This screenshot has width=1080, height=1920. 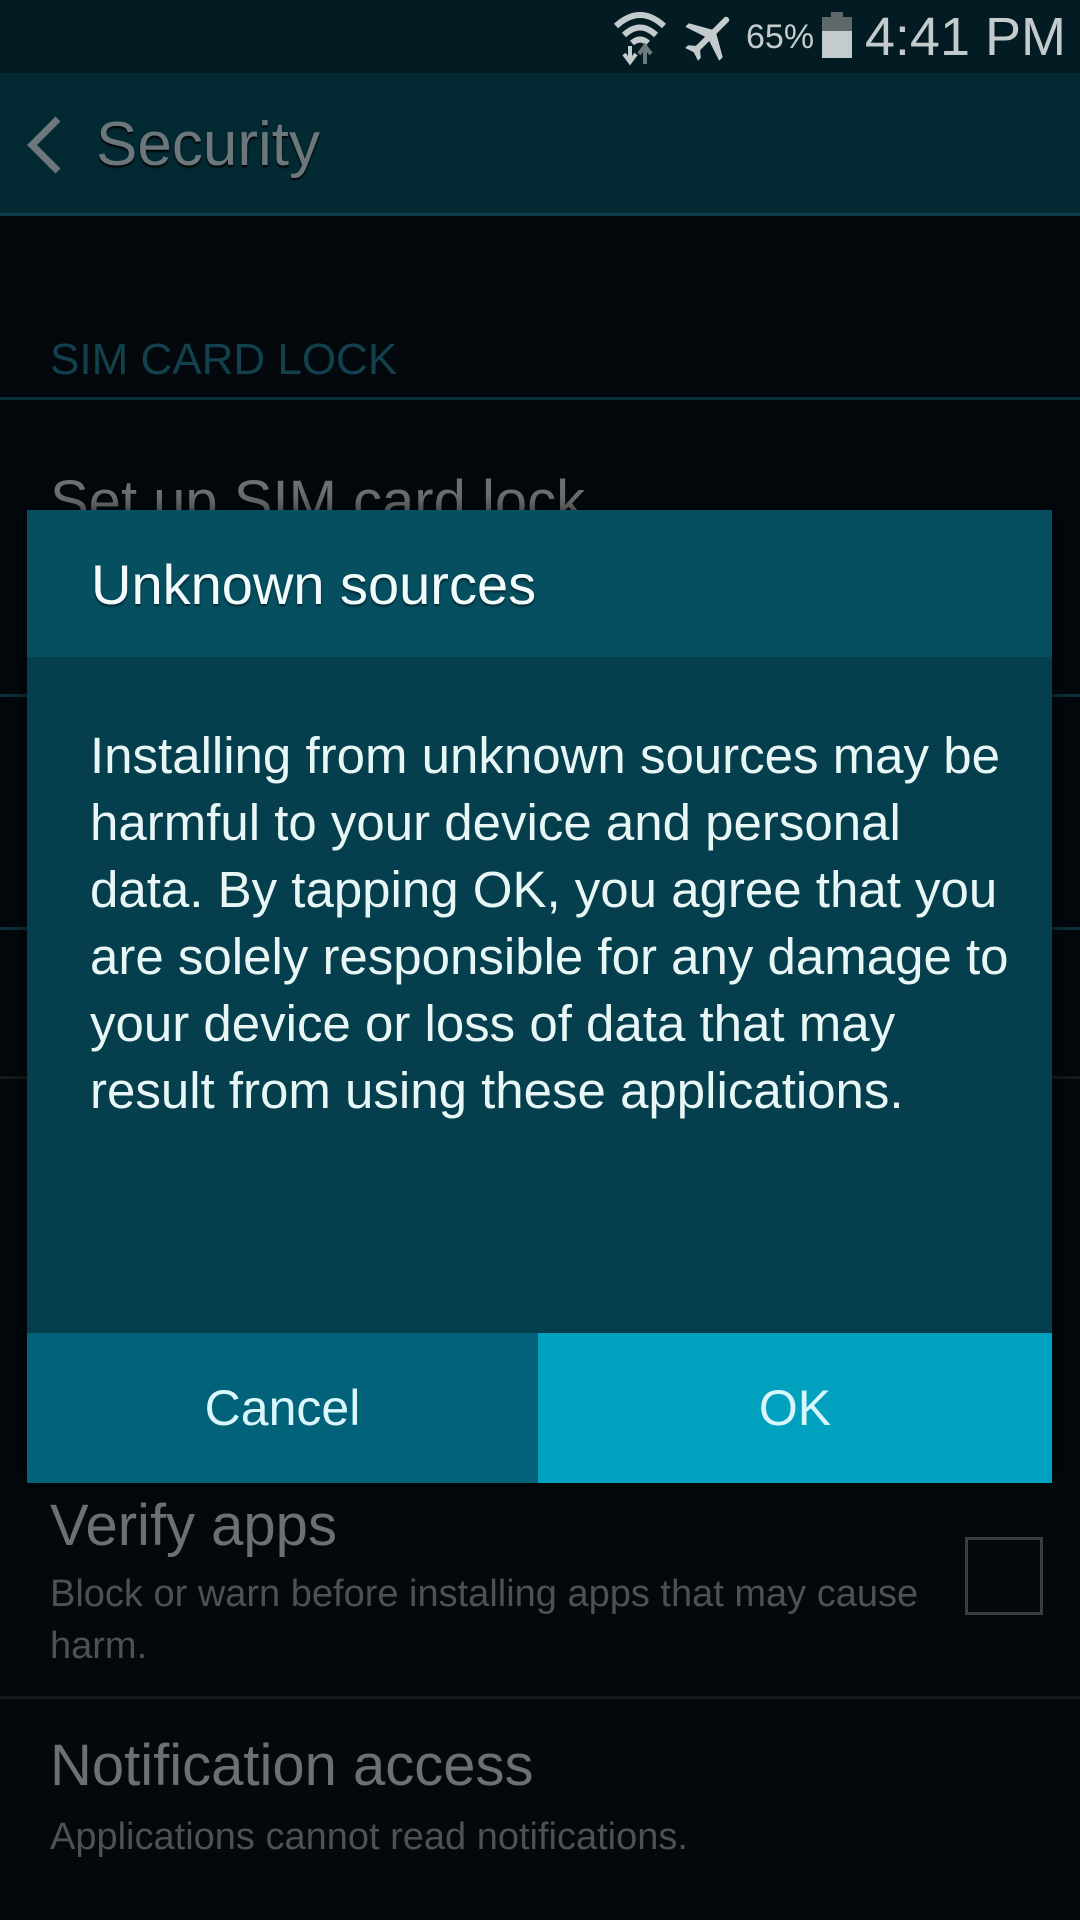 What do you see at coordinates (540, 36) in the screenshot?
I see `status-bar: 65% 4:41 PM` at bounding box center [540, 36].